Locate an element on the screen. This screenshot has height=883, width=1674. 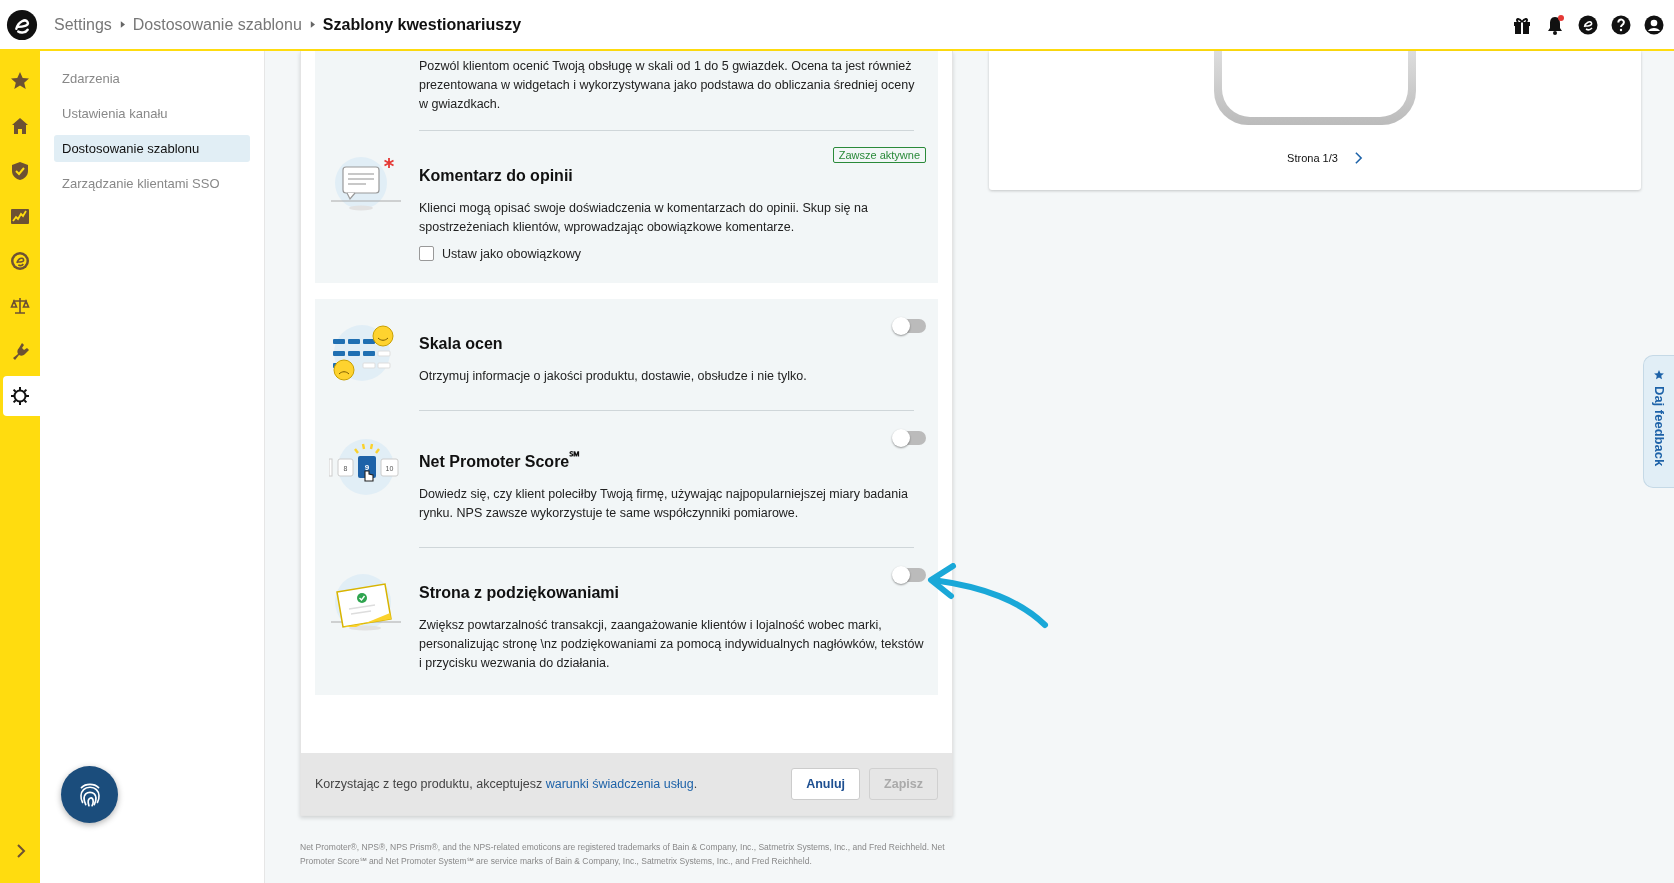
help-icon is located at coordinates (1621, 24).